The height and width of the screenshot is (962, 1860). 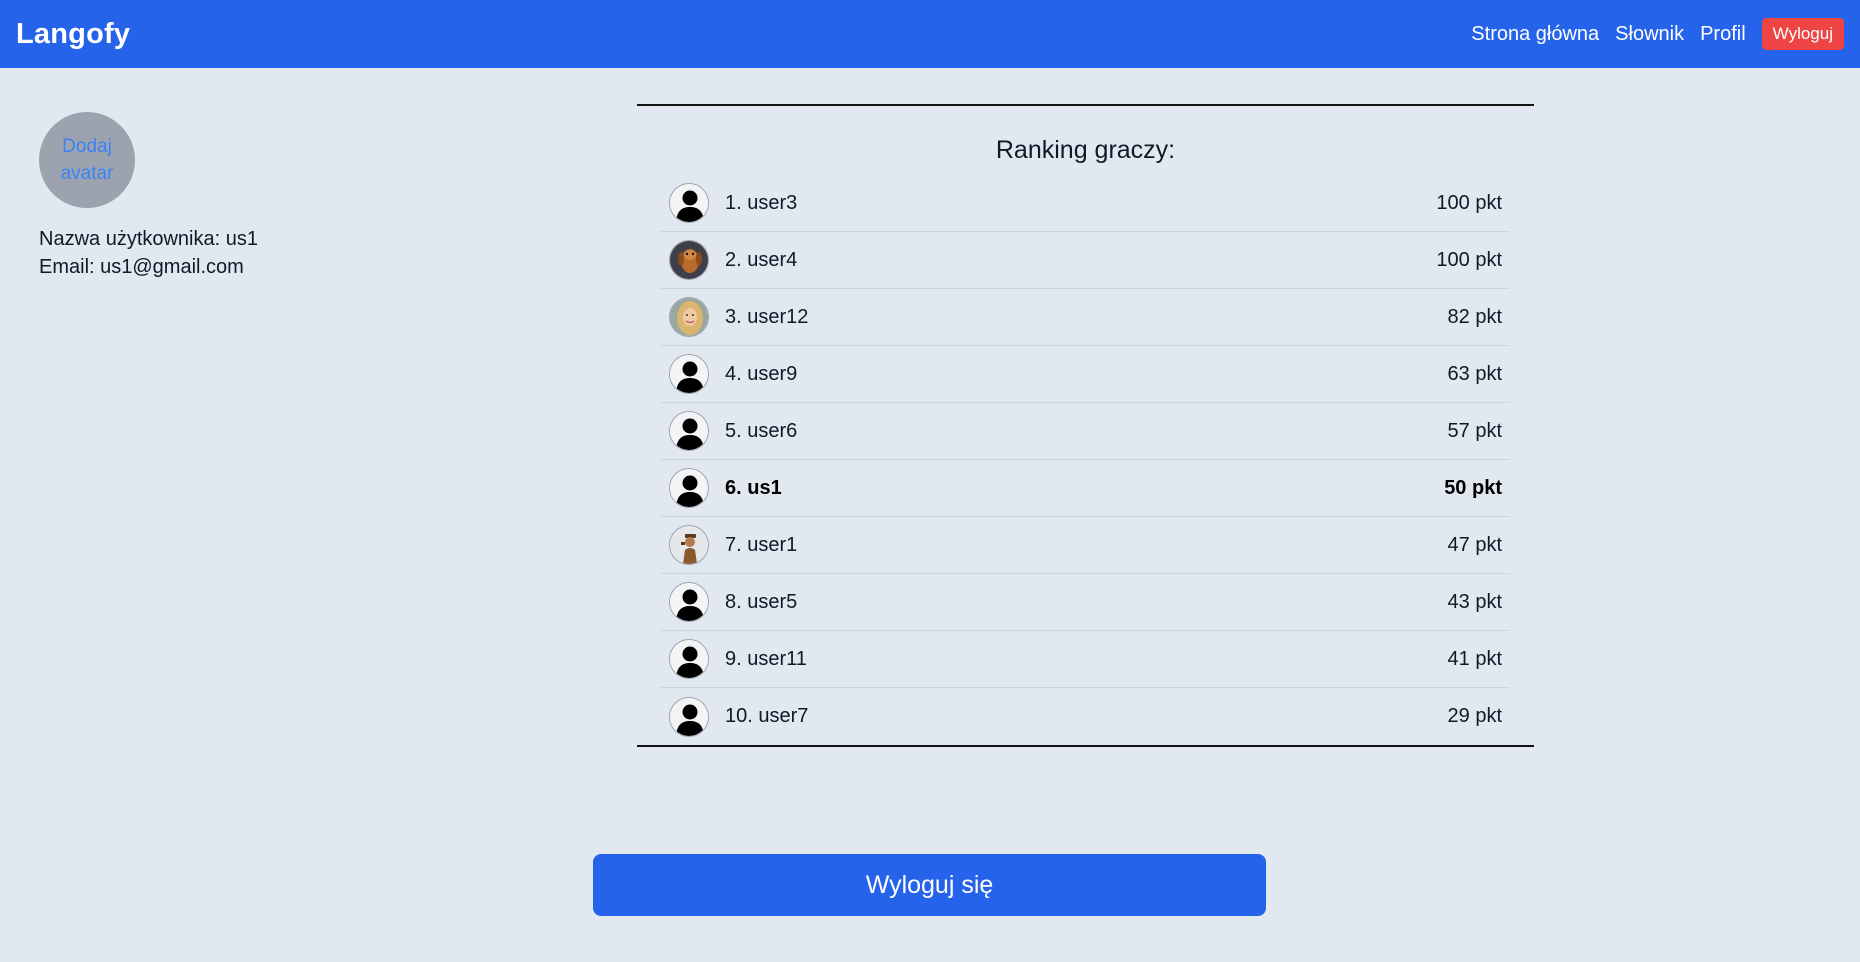 I want to click on add-avatar-label-line1: Dodaj, so click(x=87, y=146).